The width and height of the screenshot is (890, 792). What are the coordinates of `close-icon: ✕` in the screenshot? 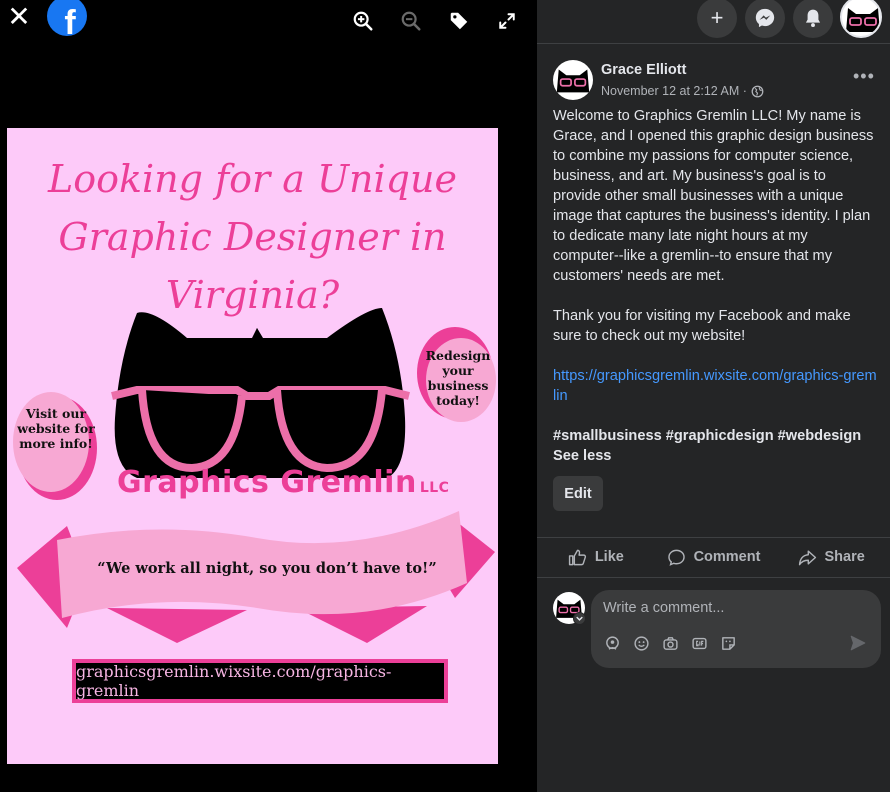 It's located at (19, 17).